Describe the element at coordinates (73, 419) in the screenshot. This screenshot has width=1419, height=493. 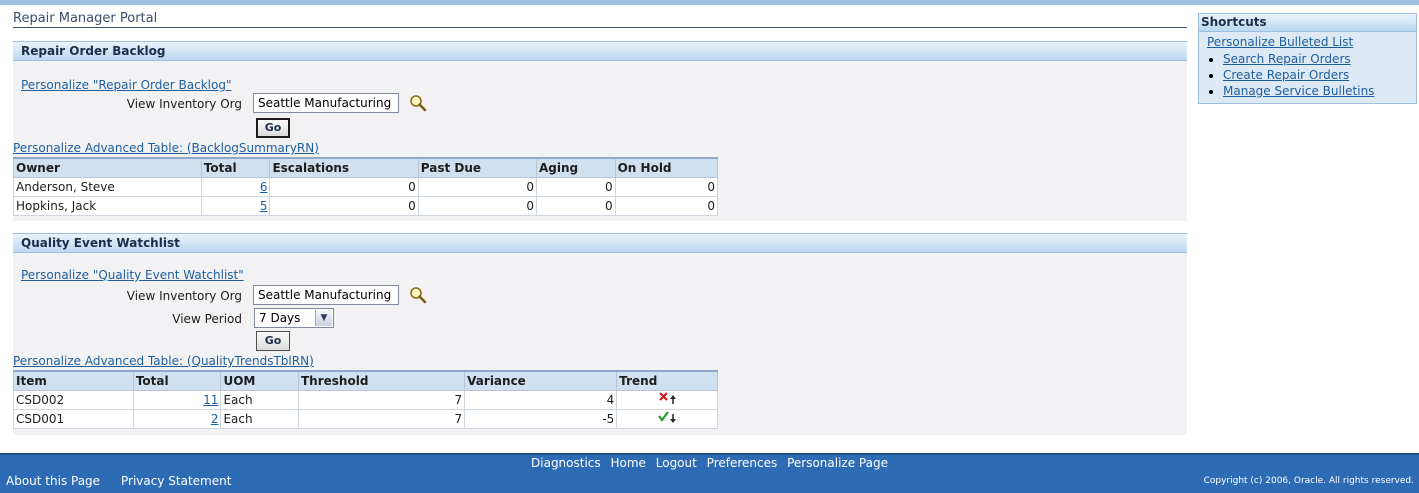
I see `item-cell: CSD001` at that location.